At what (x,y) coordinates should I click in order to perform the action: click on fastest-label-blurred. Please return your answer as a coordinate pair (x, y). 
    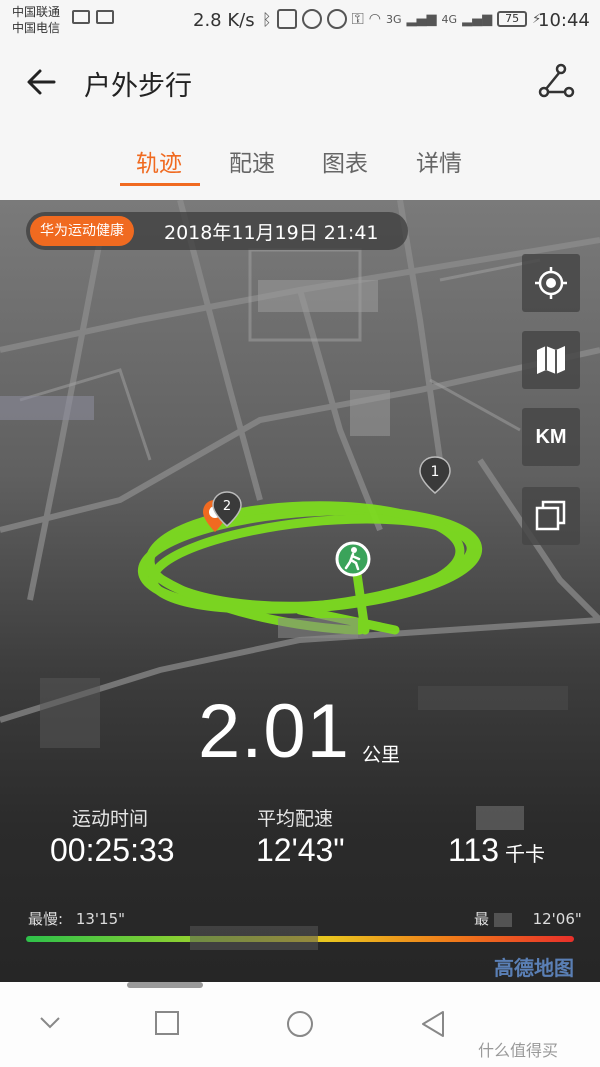
    Looking at the image, I should click on (502, 919).